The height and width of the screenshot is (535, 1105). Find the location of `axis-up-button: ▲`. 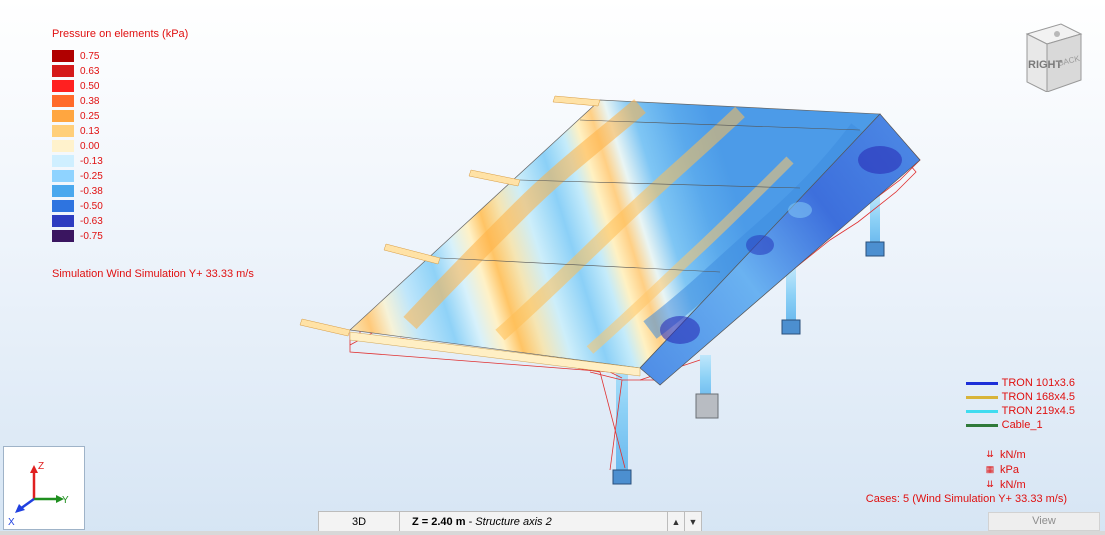

axis-up-button: ▲ is located at coordinates (675, 522).